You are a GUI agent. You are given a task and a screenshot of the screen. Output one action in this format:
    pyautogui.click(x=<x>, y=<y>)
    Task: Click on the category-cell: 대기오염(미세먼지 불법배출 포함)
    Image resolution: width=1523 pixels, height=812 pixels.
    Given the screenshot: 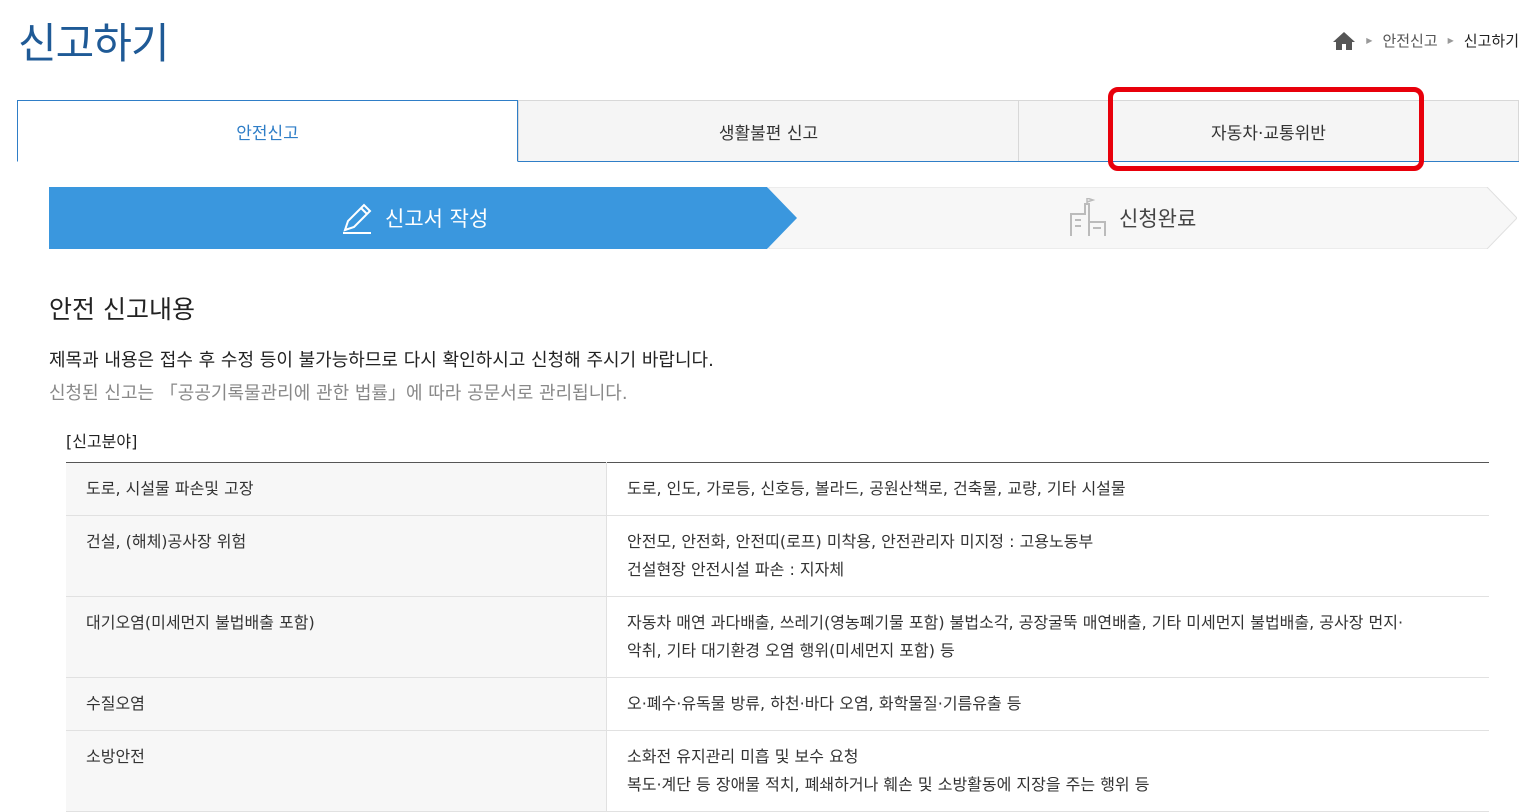 What is the action you would take?
    pyautogui.click(x=336, y=637)
    